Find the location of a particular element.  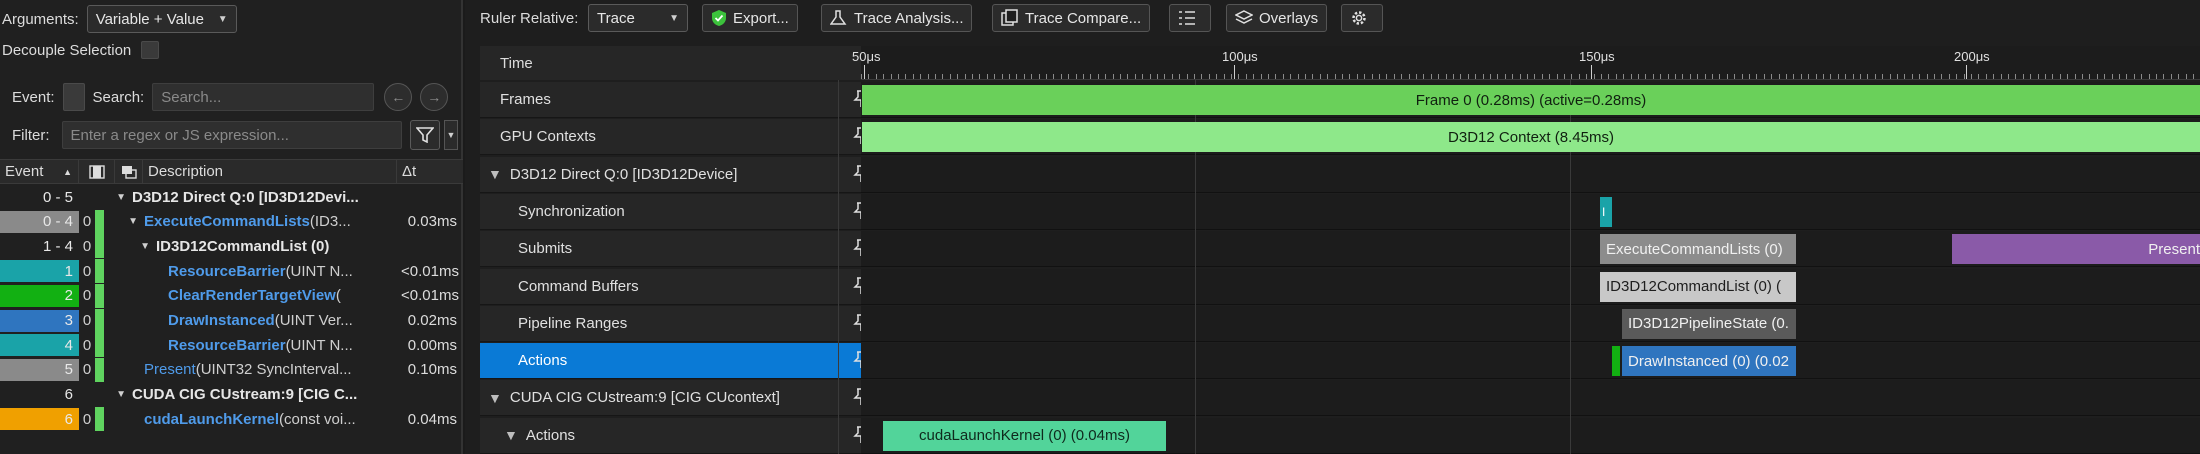

table-row: 4 0 ResourceBarrier (UINT N... 0.00ms is located at coordinates (231, 345).